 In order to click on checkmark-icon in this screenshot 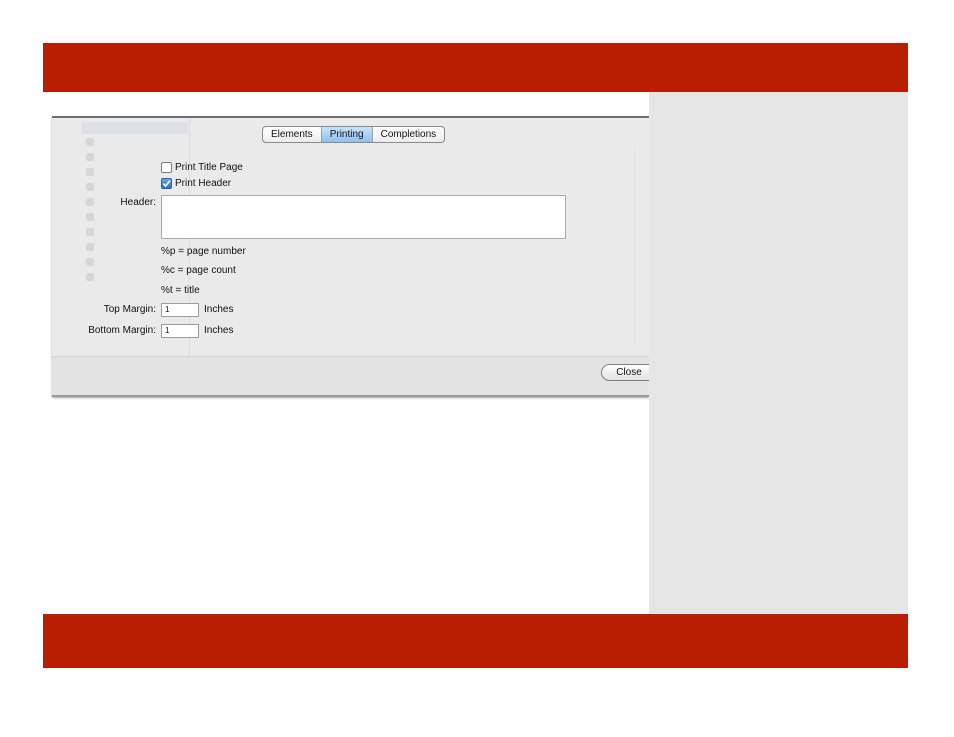, I will do `click(166, 184)`.